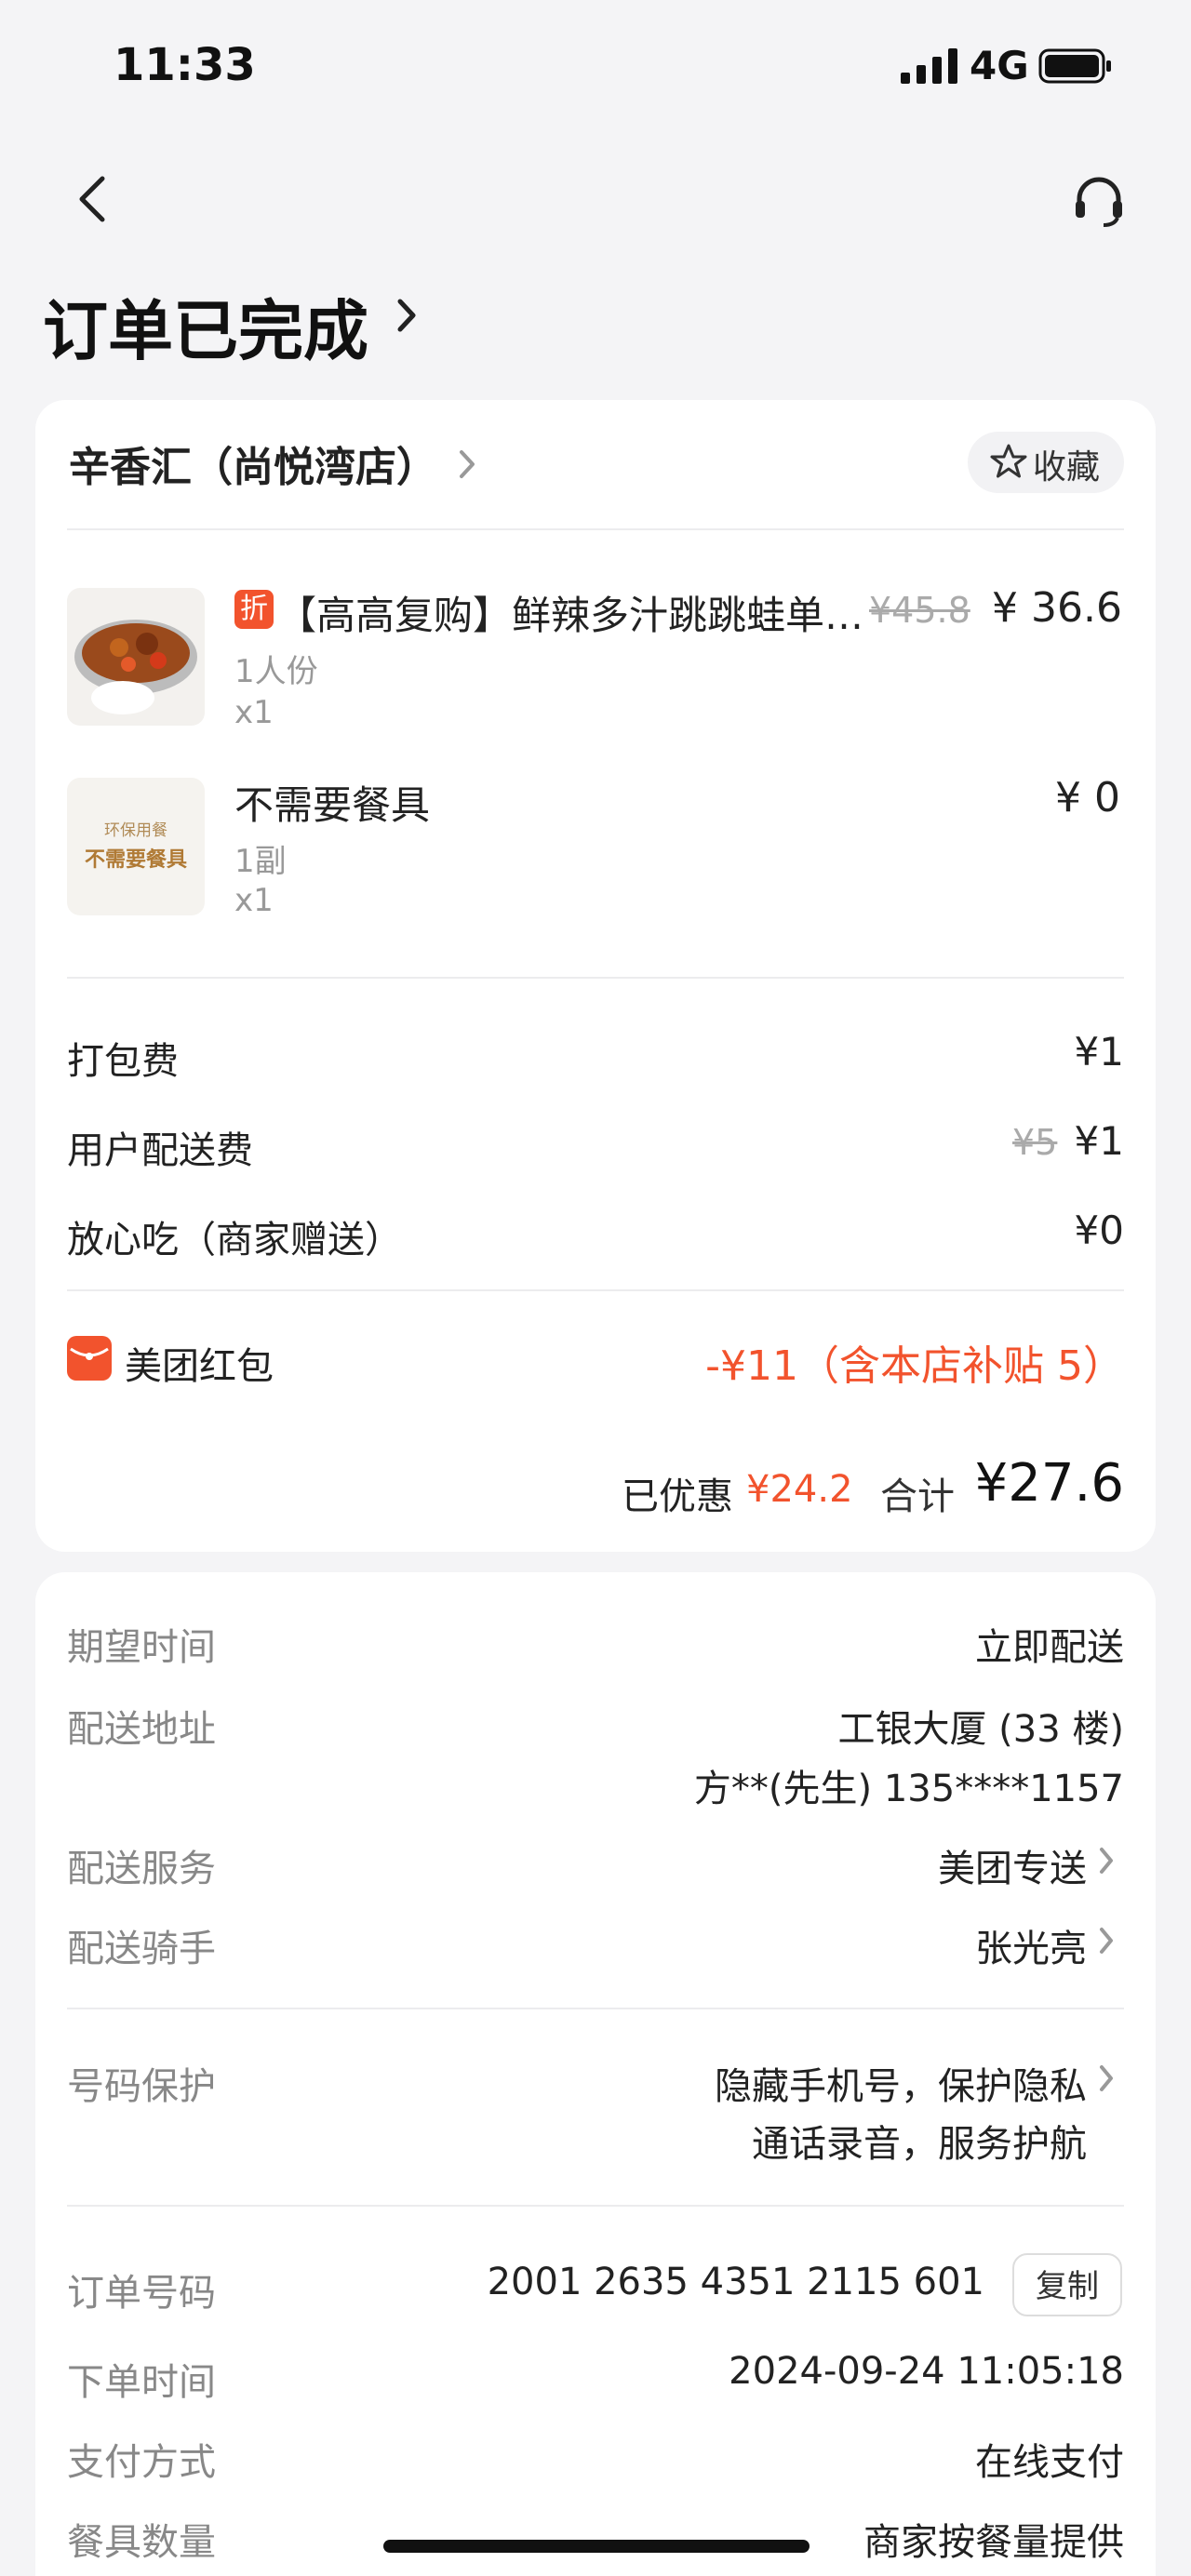 The image size is (1191, 2576). Describe the element at coordinates (141, 1869) in the screenshot. I see `delivery-service-label: 配送服务` at that location.